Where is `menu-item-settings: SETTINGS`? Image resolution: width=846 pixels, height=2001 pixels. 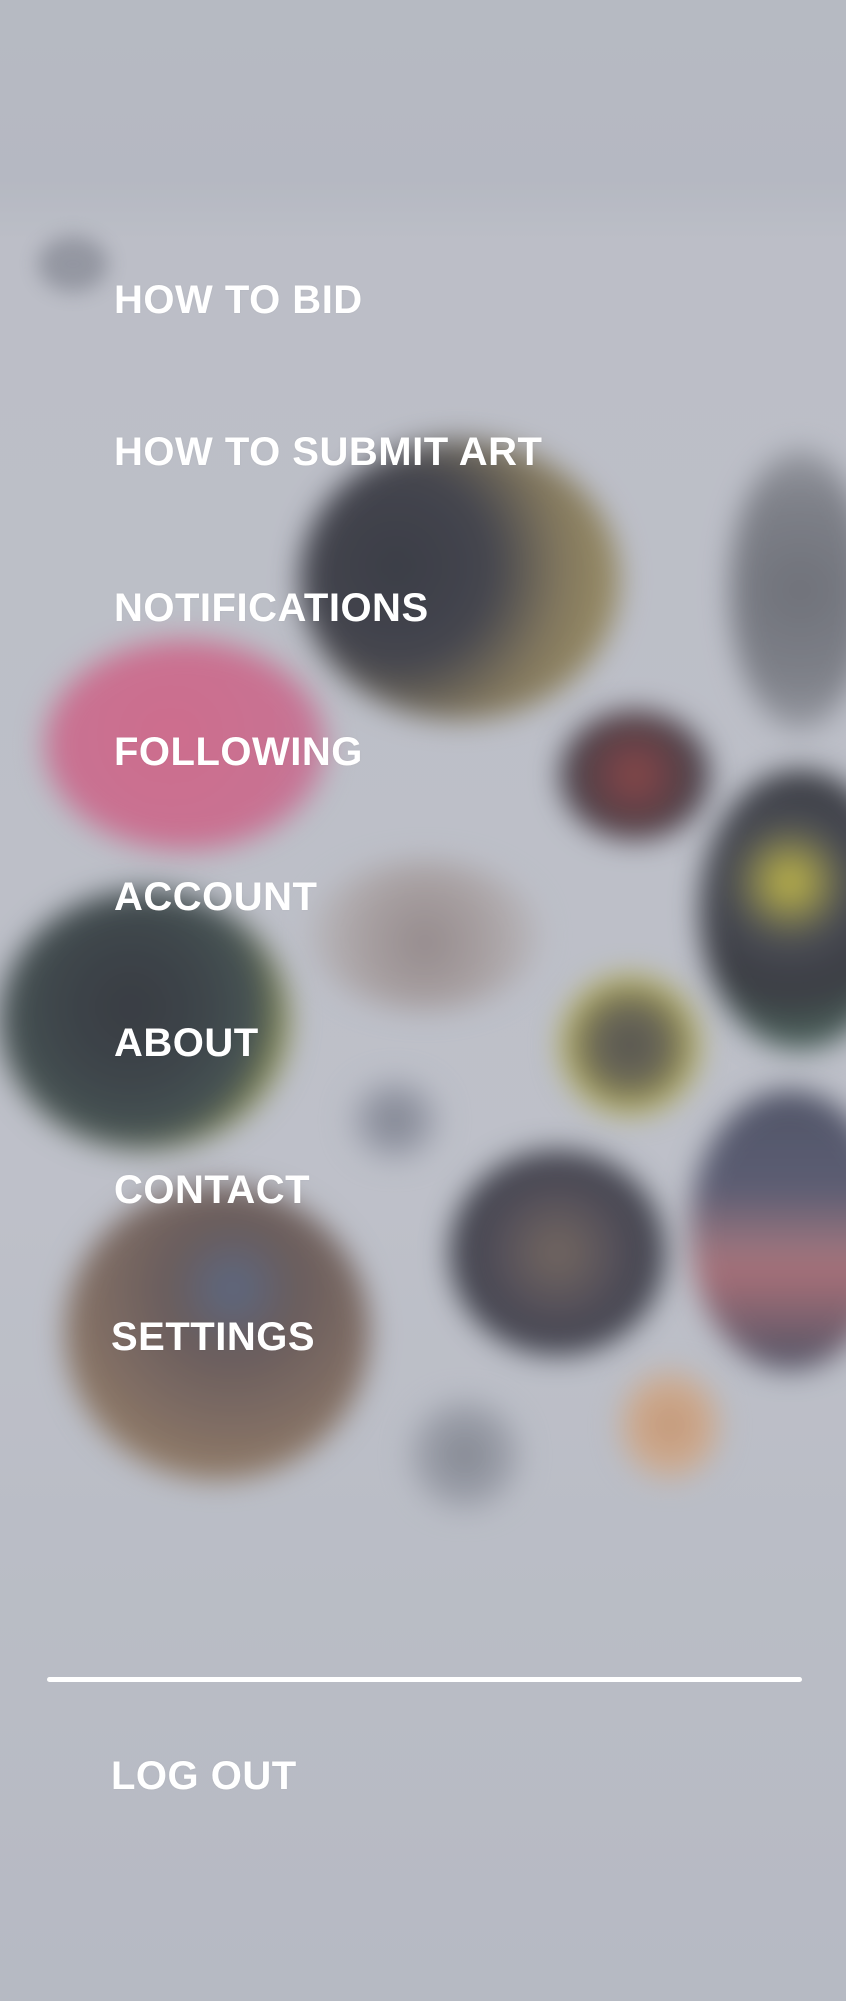 menu-item-settings: SETTINGS is located at coordinates (213, 1337).